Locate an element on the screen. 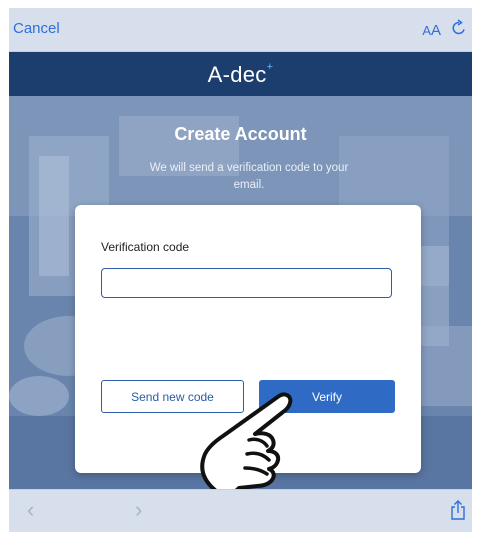  share-icon is located at coordinates (458, 510).